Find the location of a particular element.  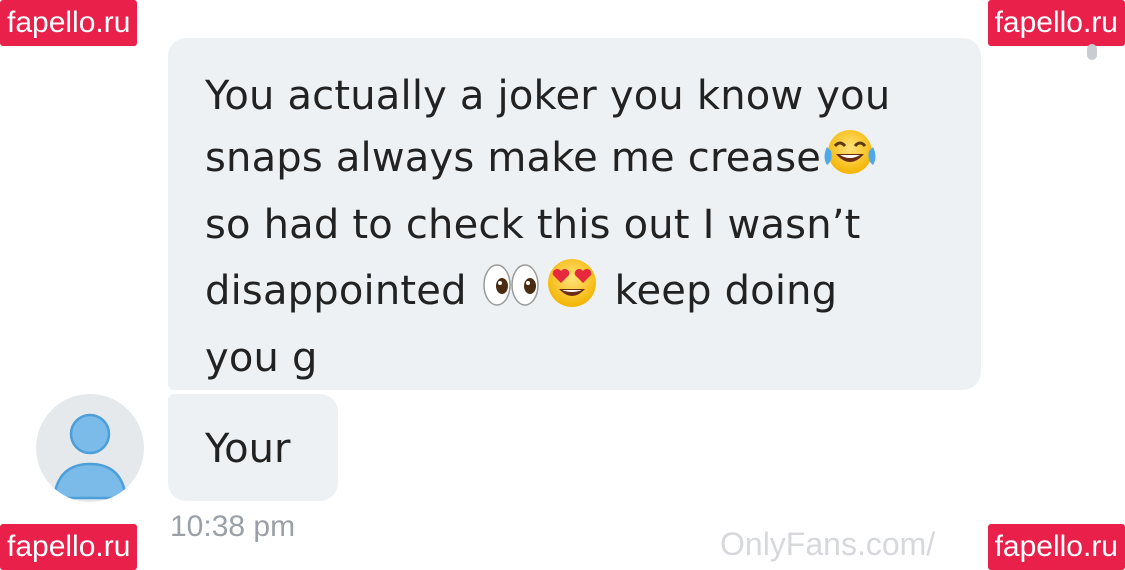

message-line-2: snaps always make me crease is located at coordinates (577, 161).